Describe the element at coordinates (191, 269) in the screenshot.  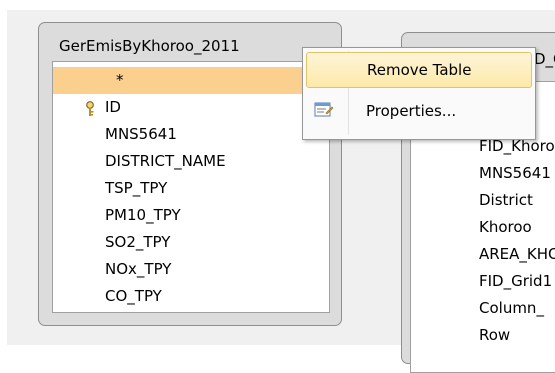
I see `field-item: NOx_TPY` at that location.